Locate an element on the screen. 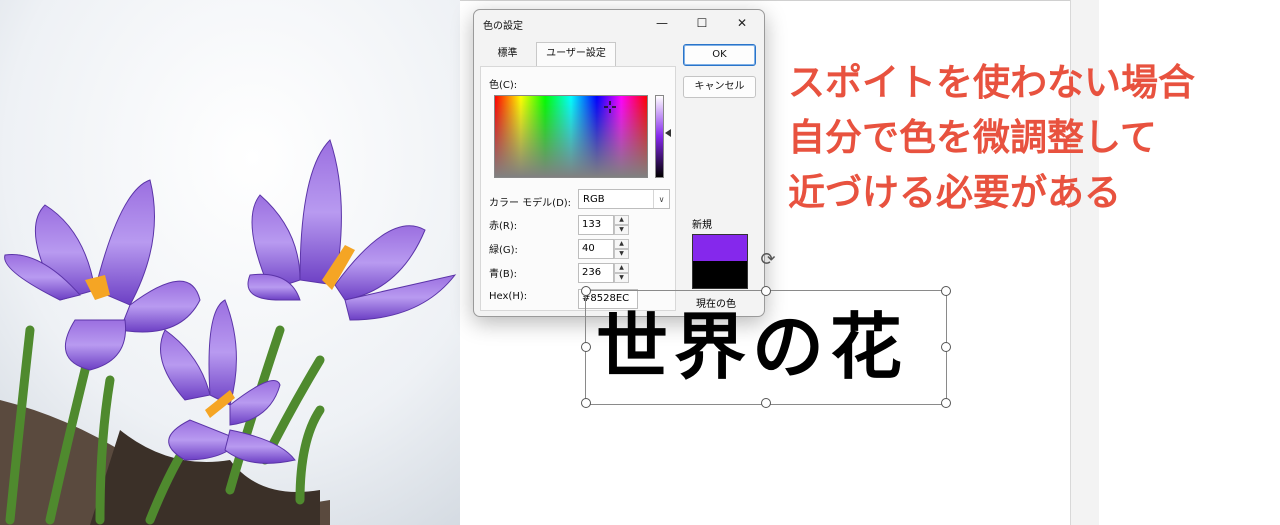  green-input: 40 is located at coordinates (596, 249).